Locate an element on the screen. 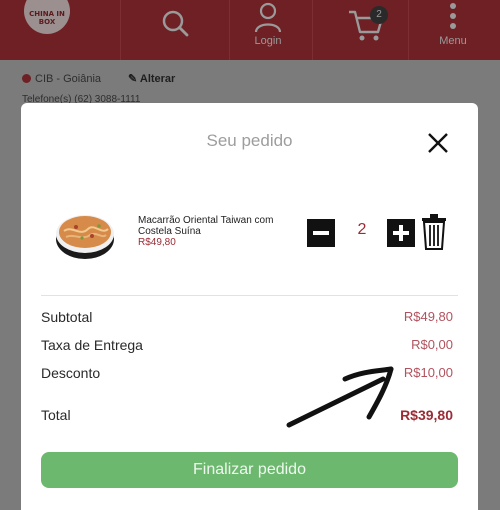 This screenshot has height=510, width=500. nav-cart: 2 is located at coordinates (365, 30).